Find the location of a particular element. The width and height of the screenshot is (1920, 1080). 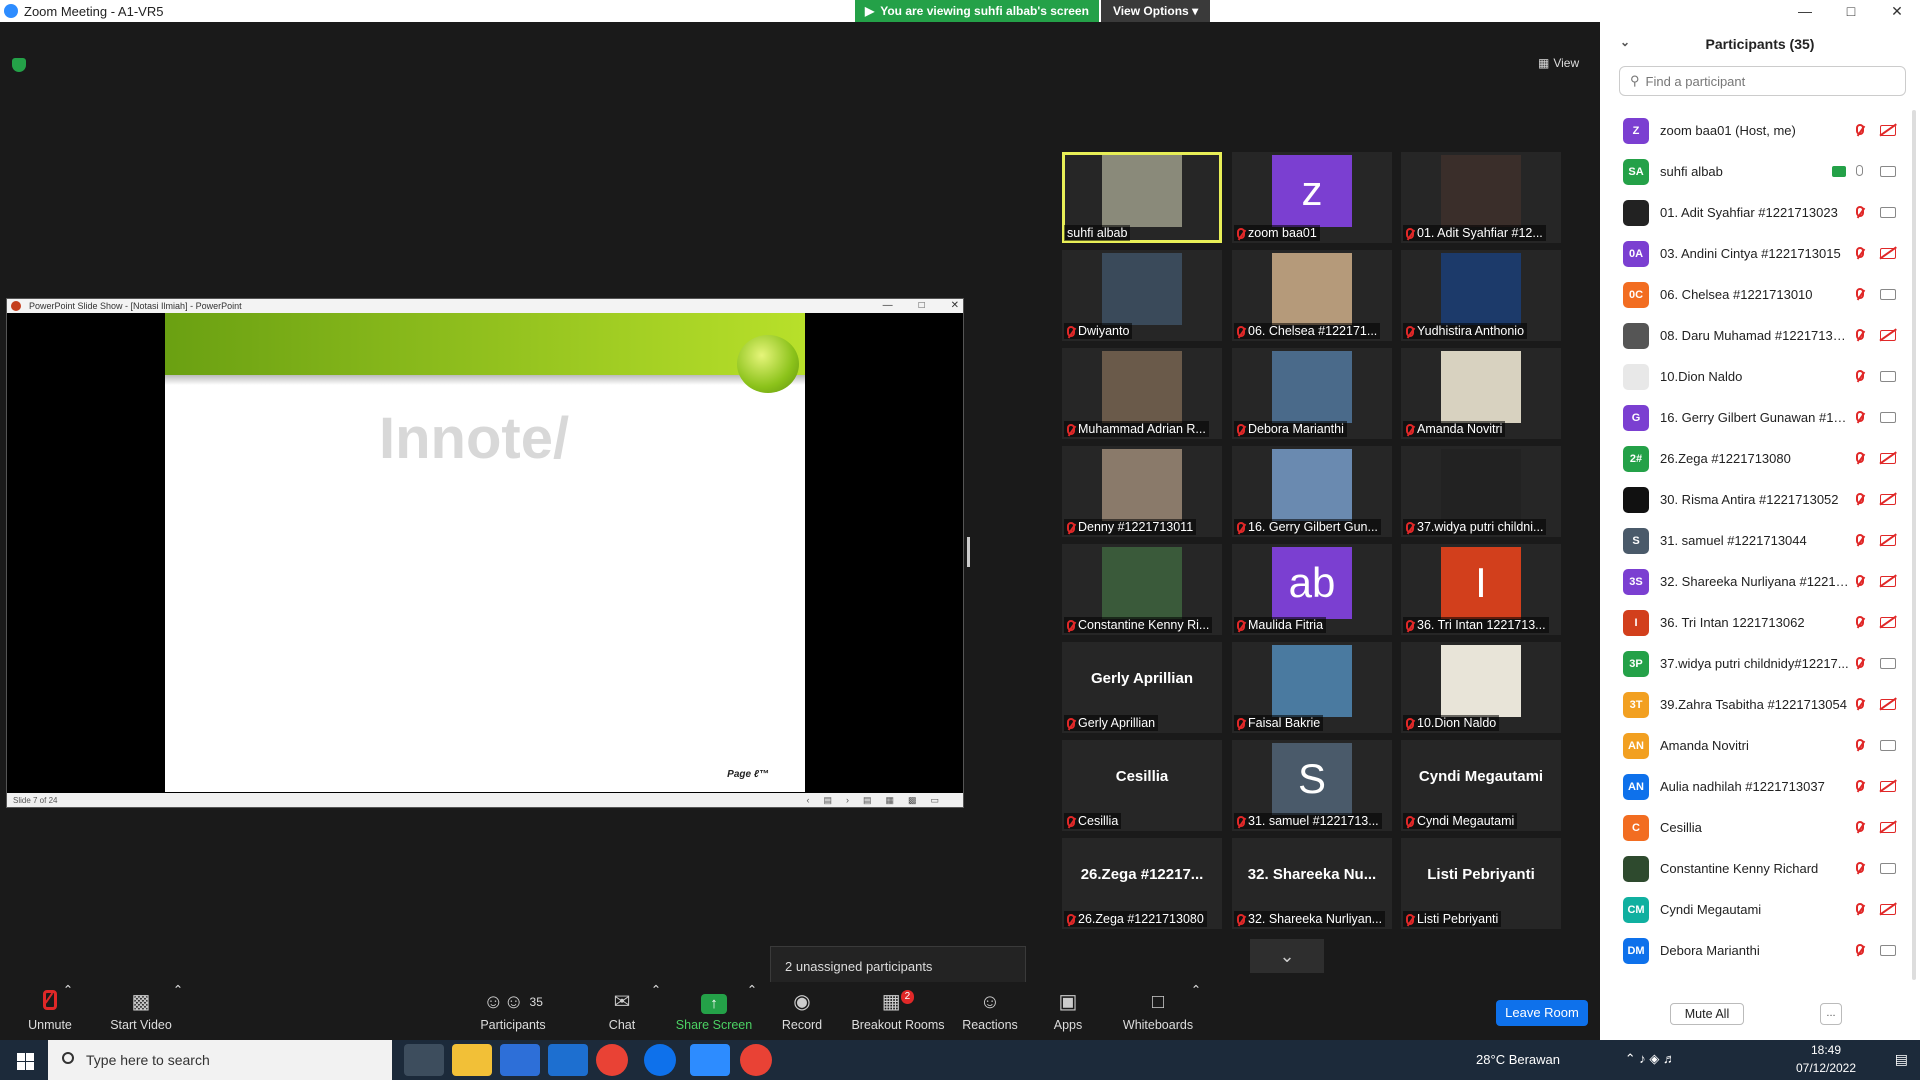

participant-row: Constantine Kenny Richard is located at coordinates (1756, 868).